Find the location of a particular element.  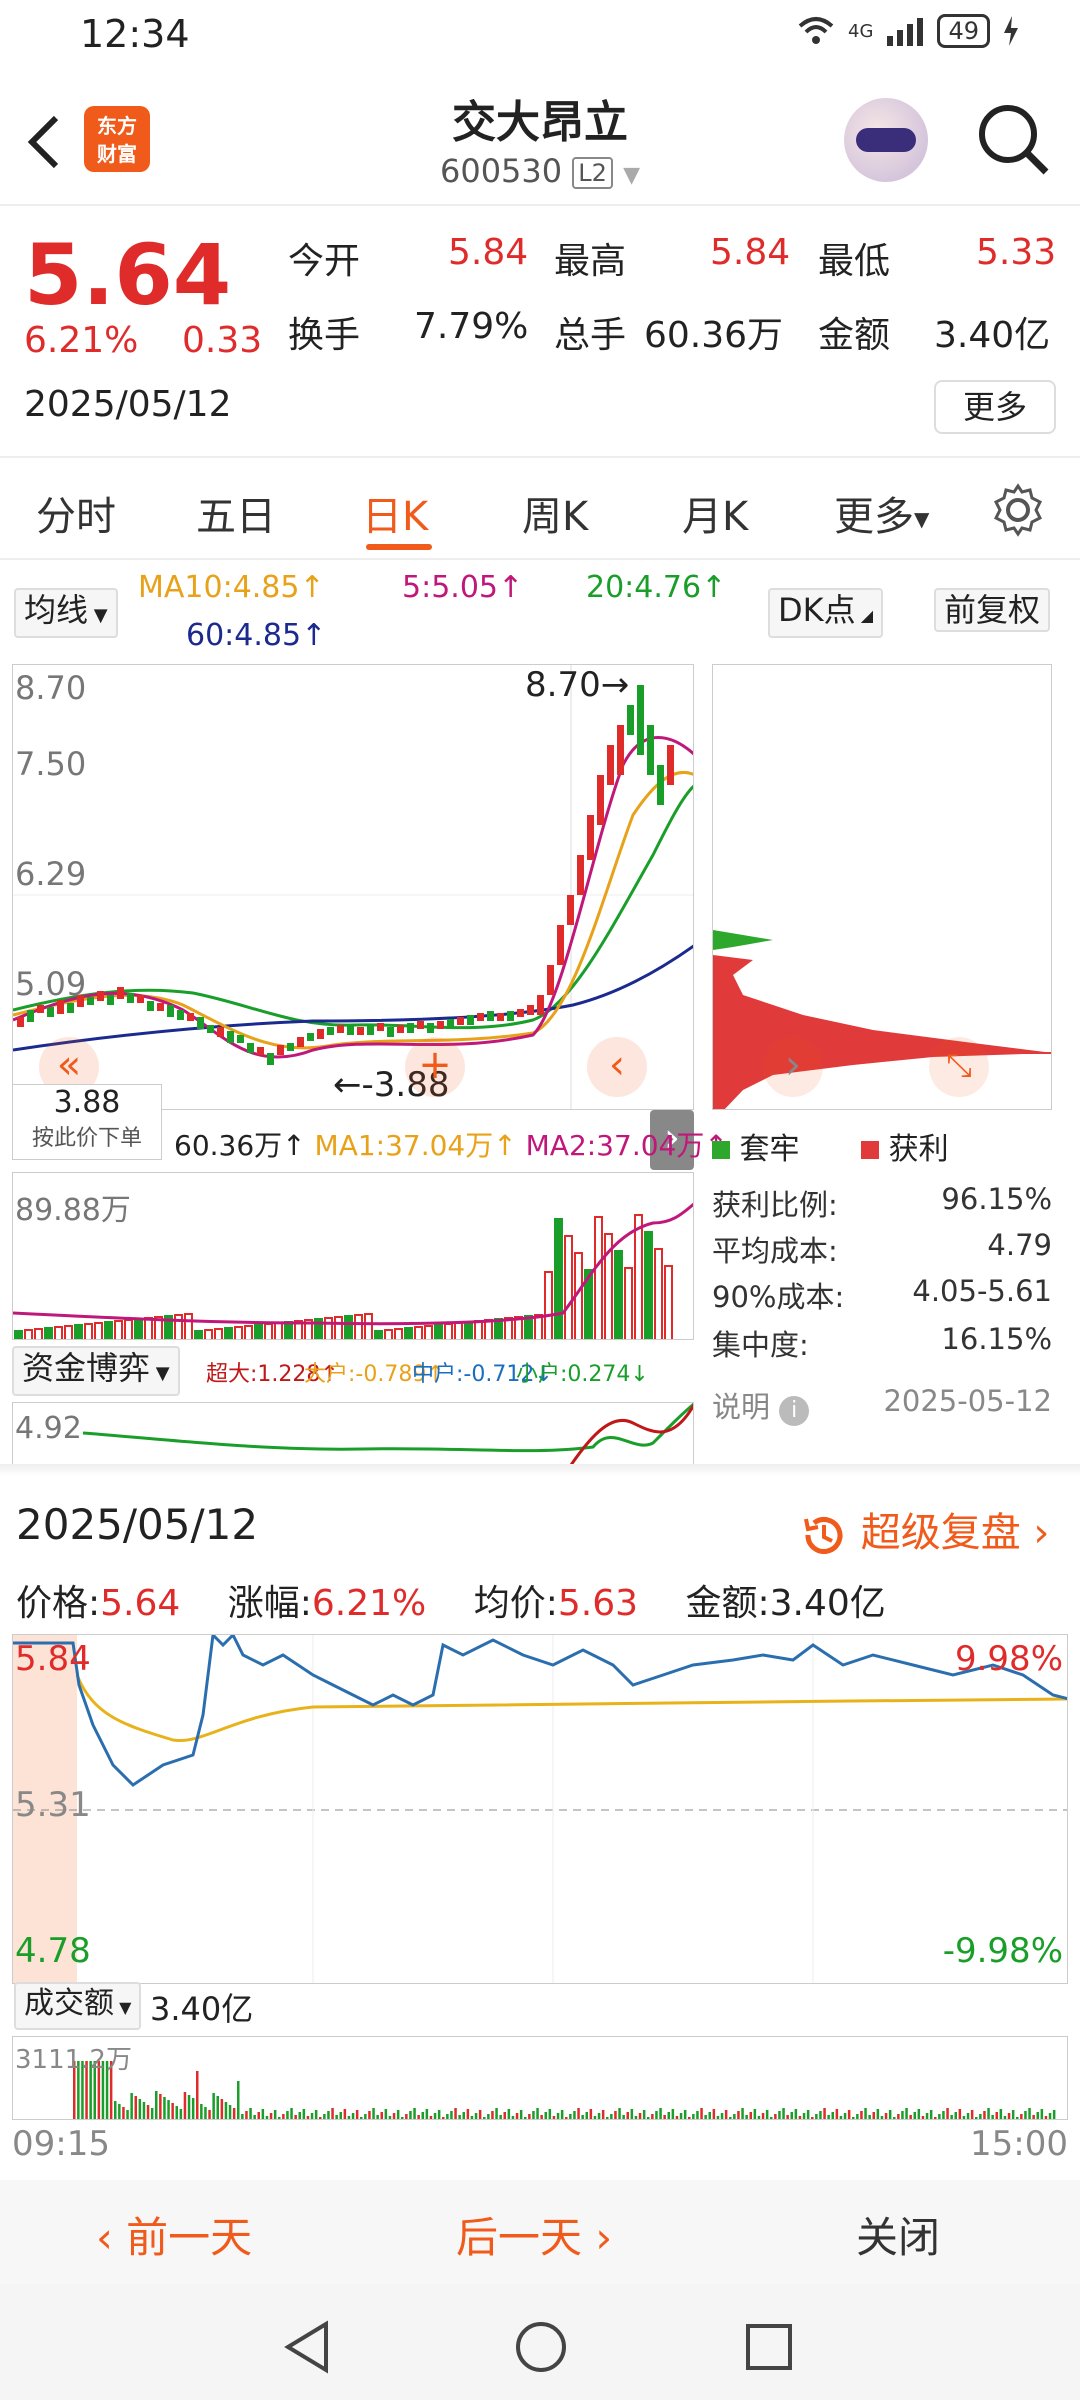

amount-label: 金额 is located at coordinates (854, 335).